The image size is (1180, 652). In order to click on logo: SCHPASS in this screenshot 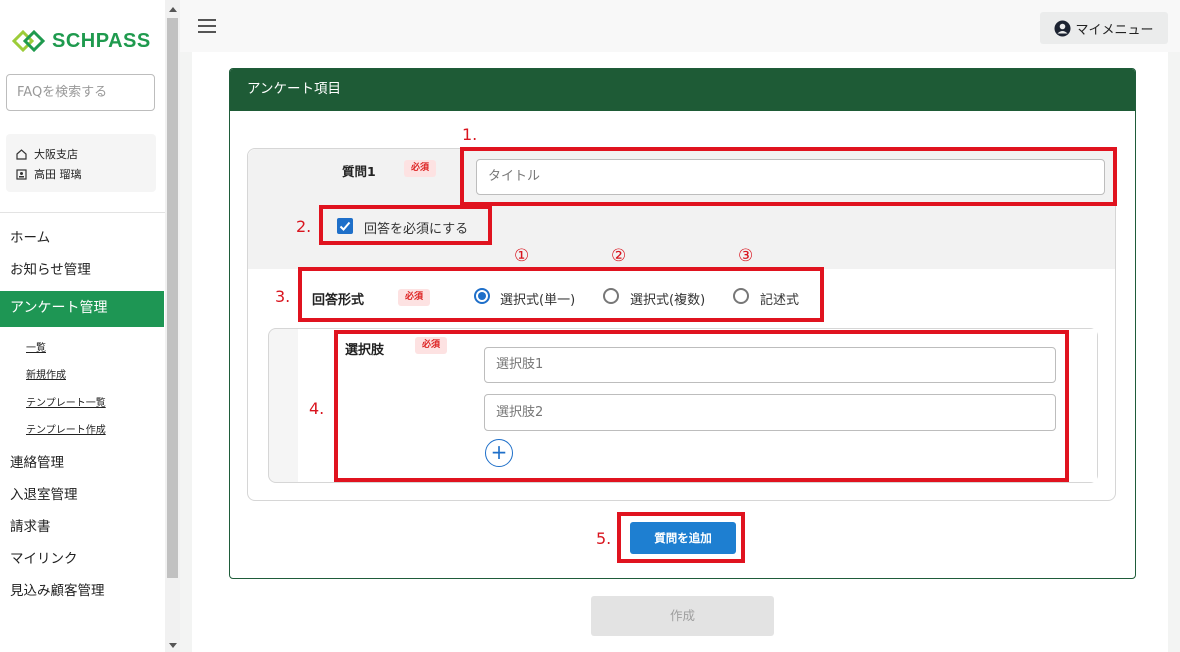, I will do `click(81, 41)`.